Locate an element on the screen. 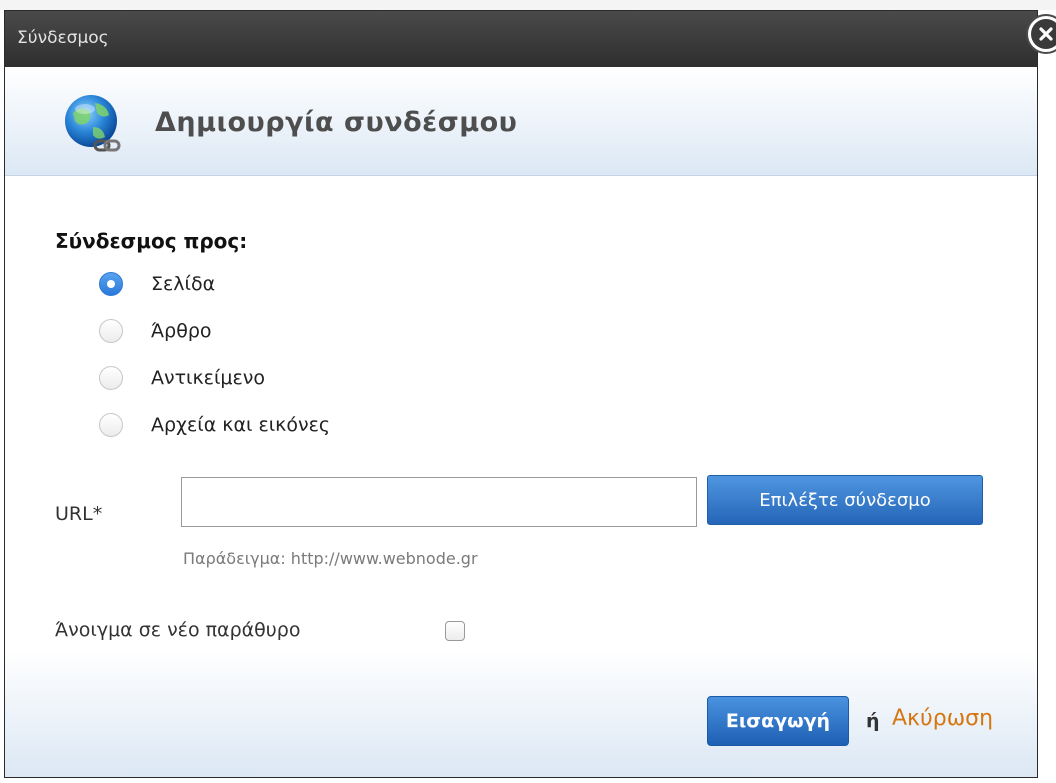 The height and width of the screenshot is (783, 1056). radio-option-page: Σελίδα is located at coordinates (157, 284).